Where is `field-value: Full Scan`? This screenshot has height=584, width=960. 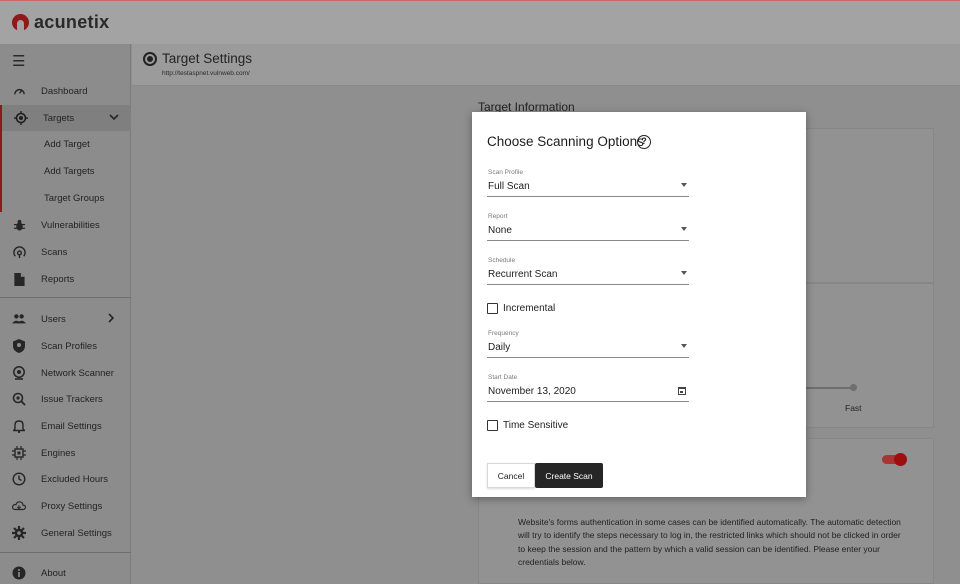 field-value: Full Scan is located at coordinates (509, 186).